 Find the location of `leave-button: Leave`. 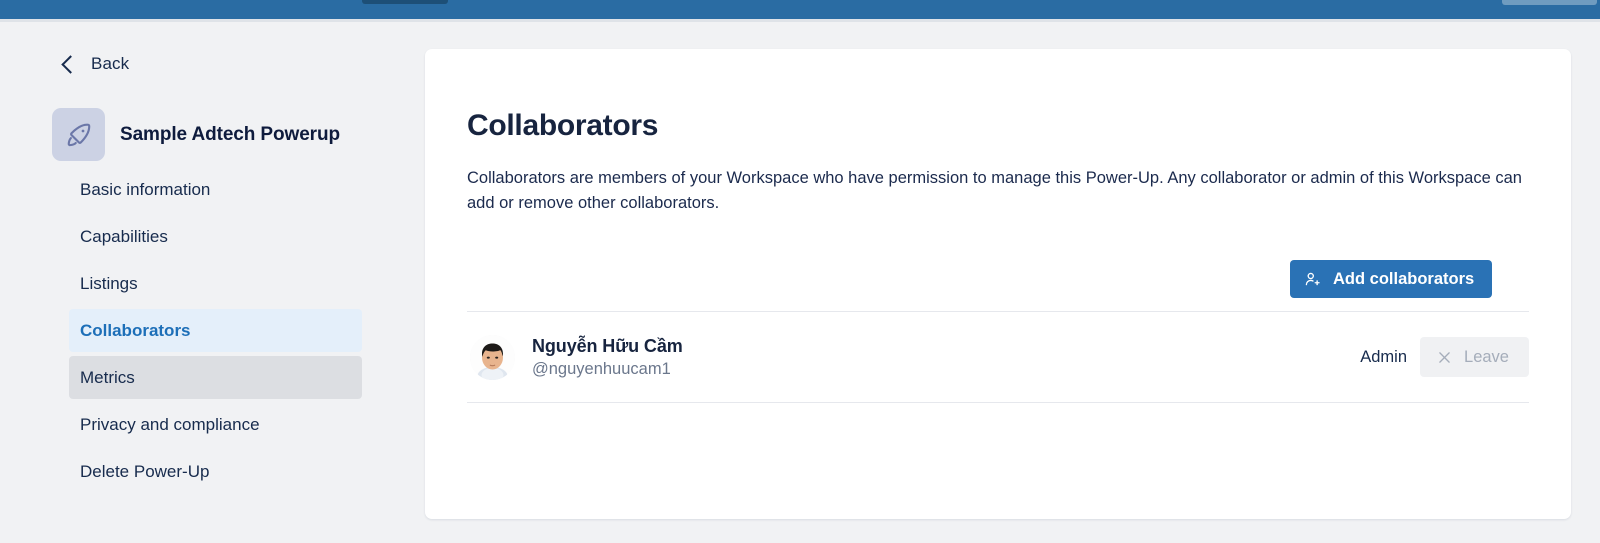

leave-button: Leave is located at coordinates (1474, 357).